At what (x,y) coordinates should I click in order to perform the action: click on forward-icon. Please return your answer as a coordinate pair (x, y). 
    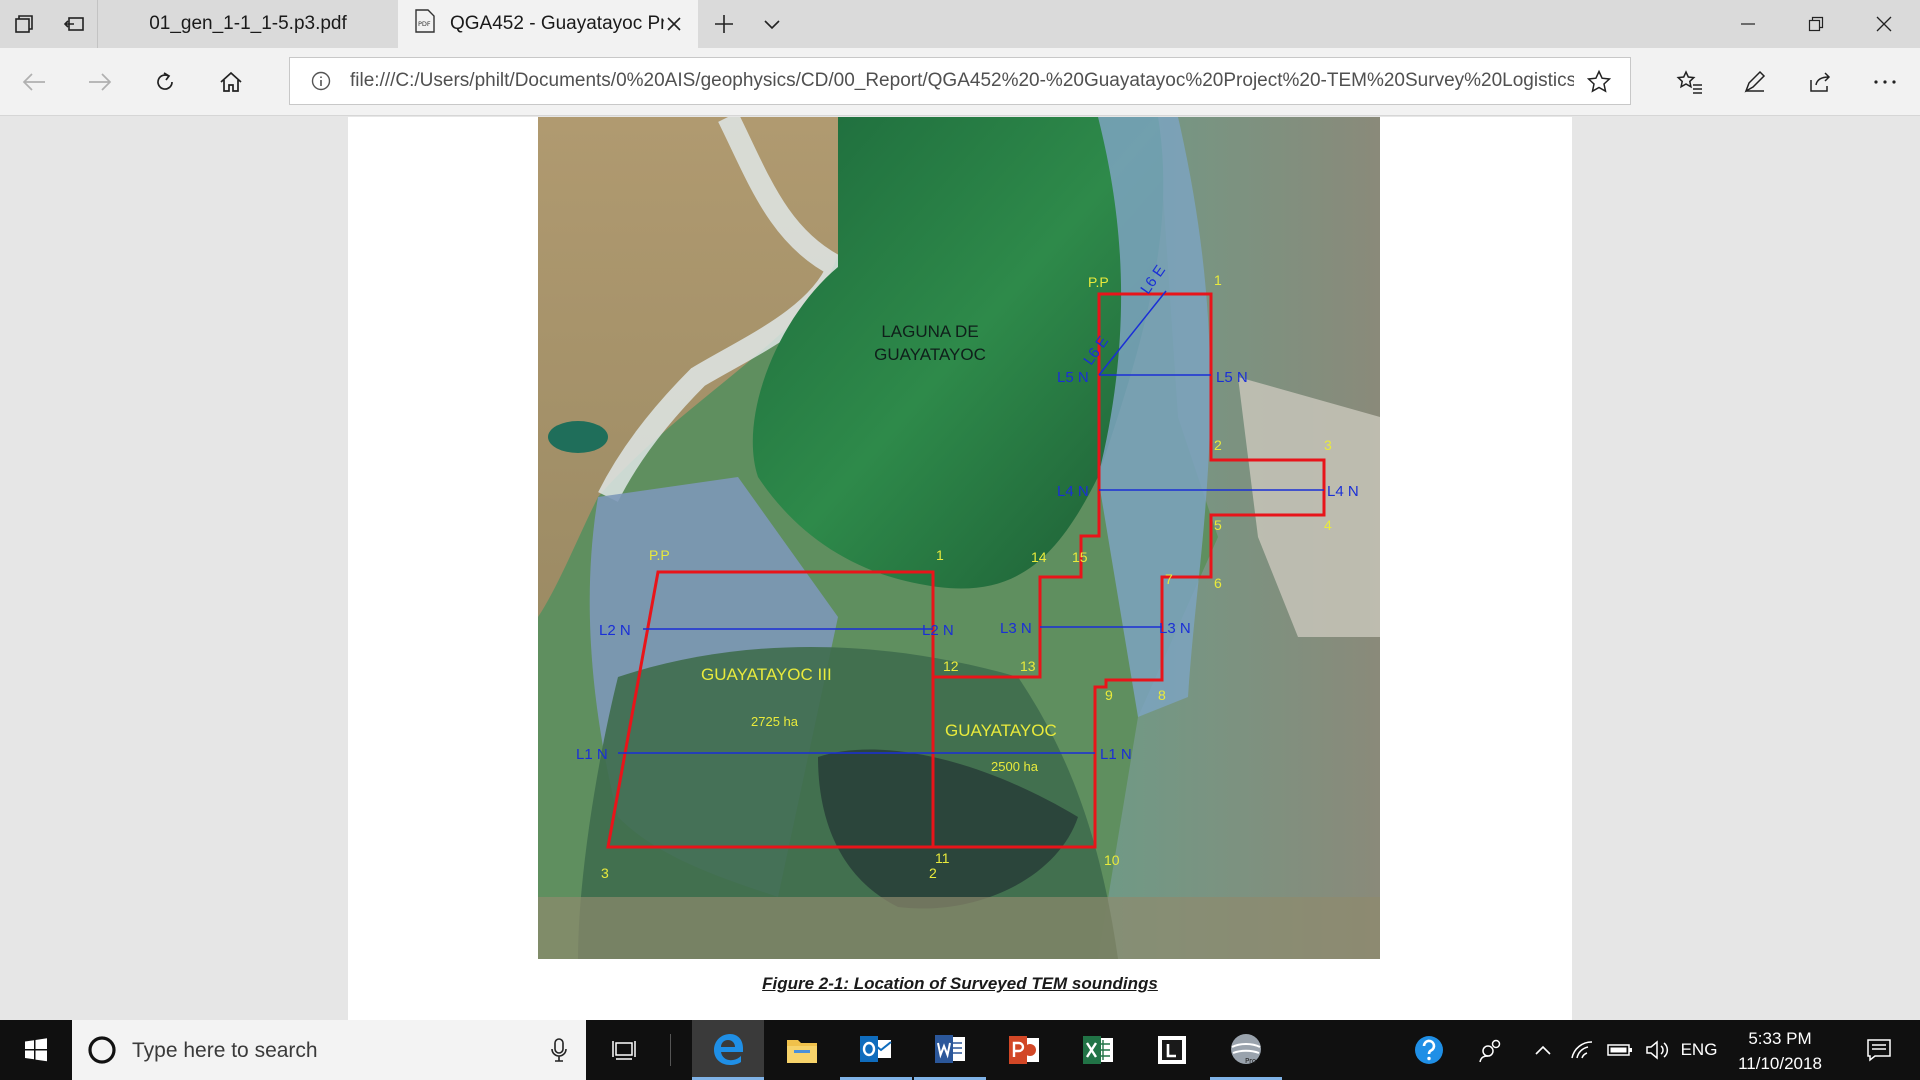
    Looking at the image, I should click on (100, 82).